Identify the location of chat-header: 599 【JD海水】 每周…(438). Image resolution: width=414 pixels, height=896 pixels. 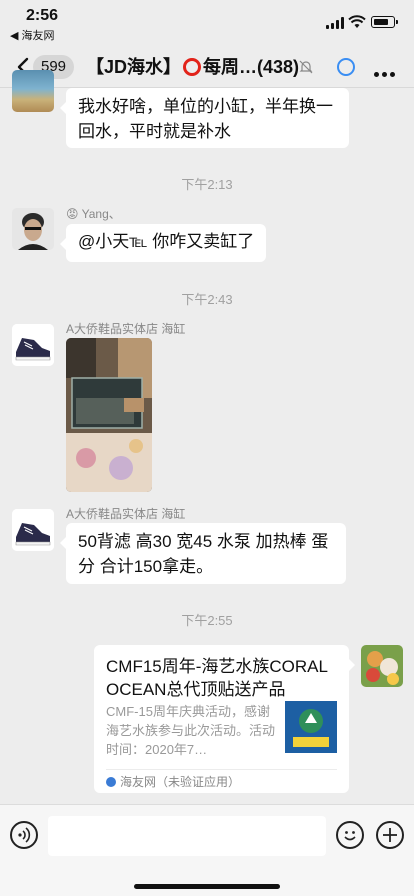
(207, 66).